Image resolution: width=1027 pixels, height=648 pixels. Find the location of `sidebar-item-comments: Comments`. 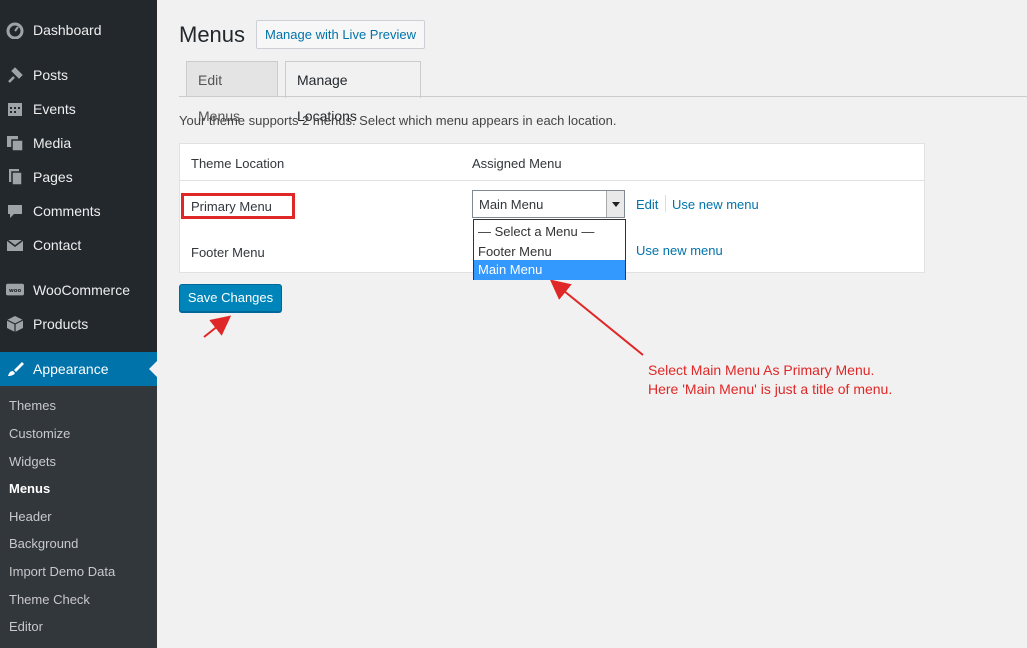

sidebar-item-comments: Comments is located at coordinates (78, 211).